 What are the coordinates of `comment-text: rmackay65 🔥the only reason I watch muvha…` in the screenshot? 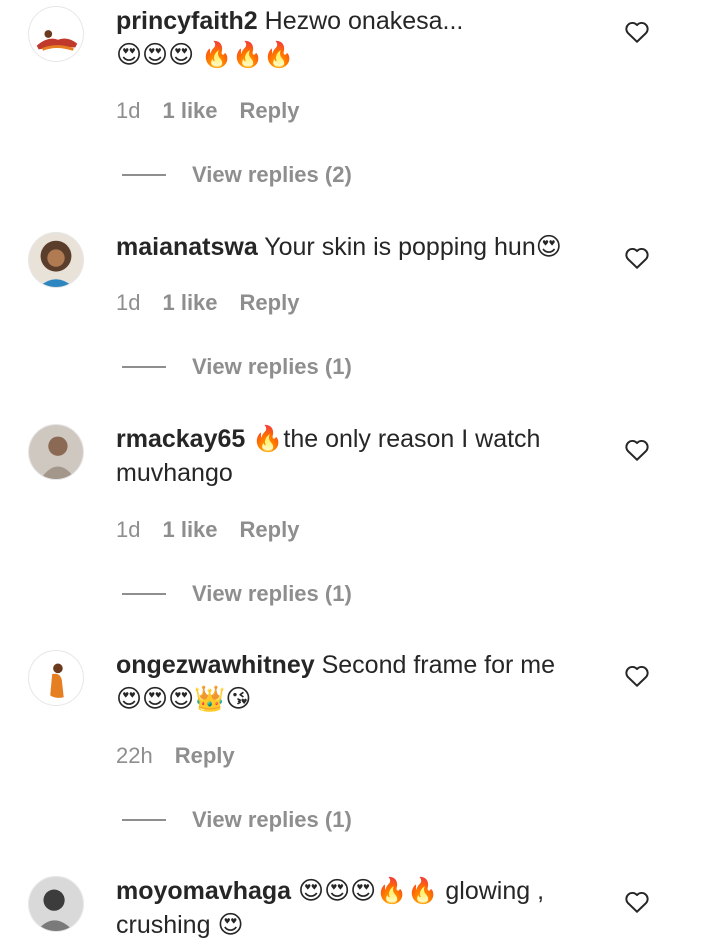 It's located at (356, 456).